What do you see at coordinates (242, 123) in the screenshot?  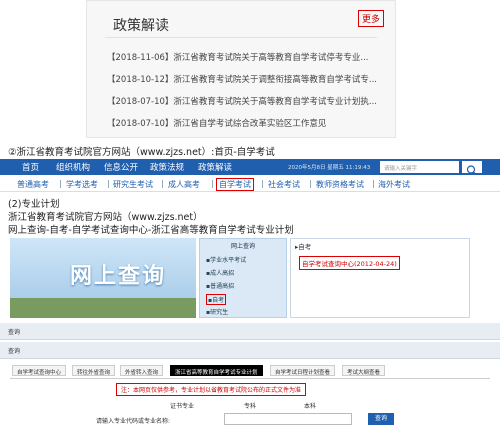 I see `news-item: 【2018-07-10】浙江省自学考试综合改革实验区工作意见` at bounding box center [242, 123].